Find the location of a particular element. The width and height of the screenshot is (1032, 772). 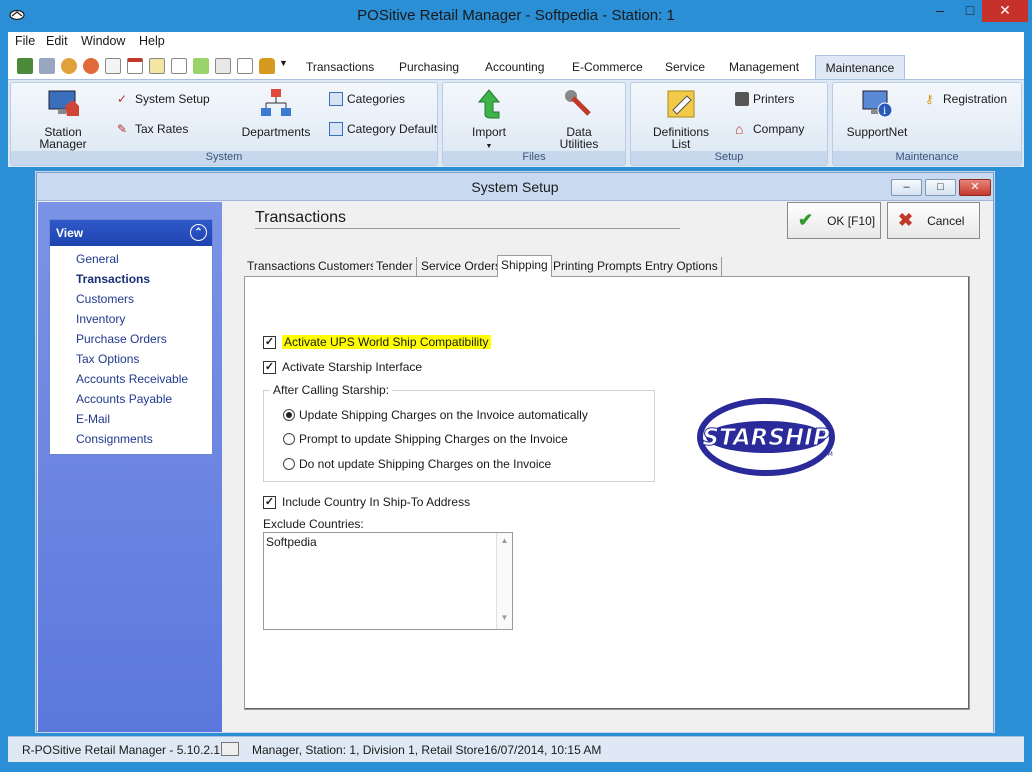

dialog-close-button: ✕ is located at coordinates (975, 187).